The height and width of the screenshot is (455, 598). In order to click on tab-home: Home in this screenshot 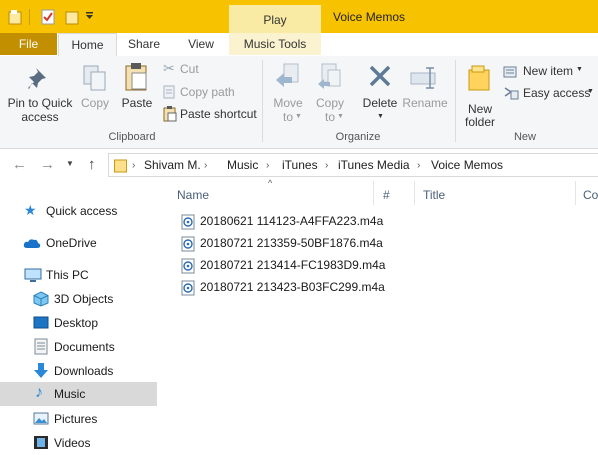, I will do `click(87, 45)`.